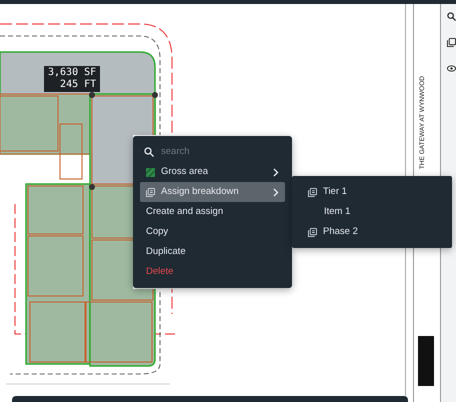 The width and height of the screenshot is (456, 402). I want to click on menu-item-label: Assign breakdown, so click(200, 191).